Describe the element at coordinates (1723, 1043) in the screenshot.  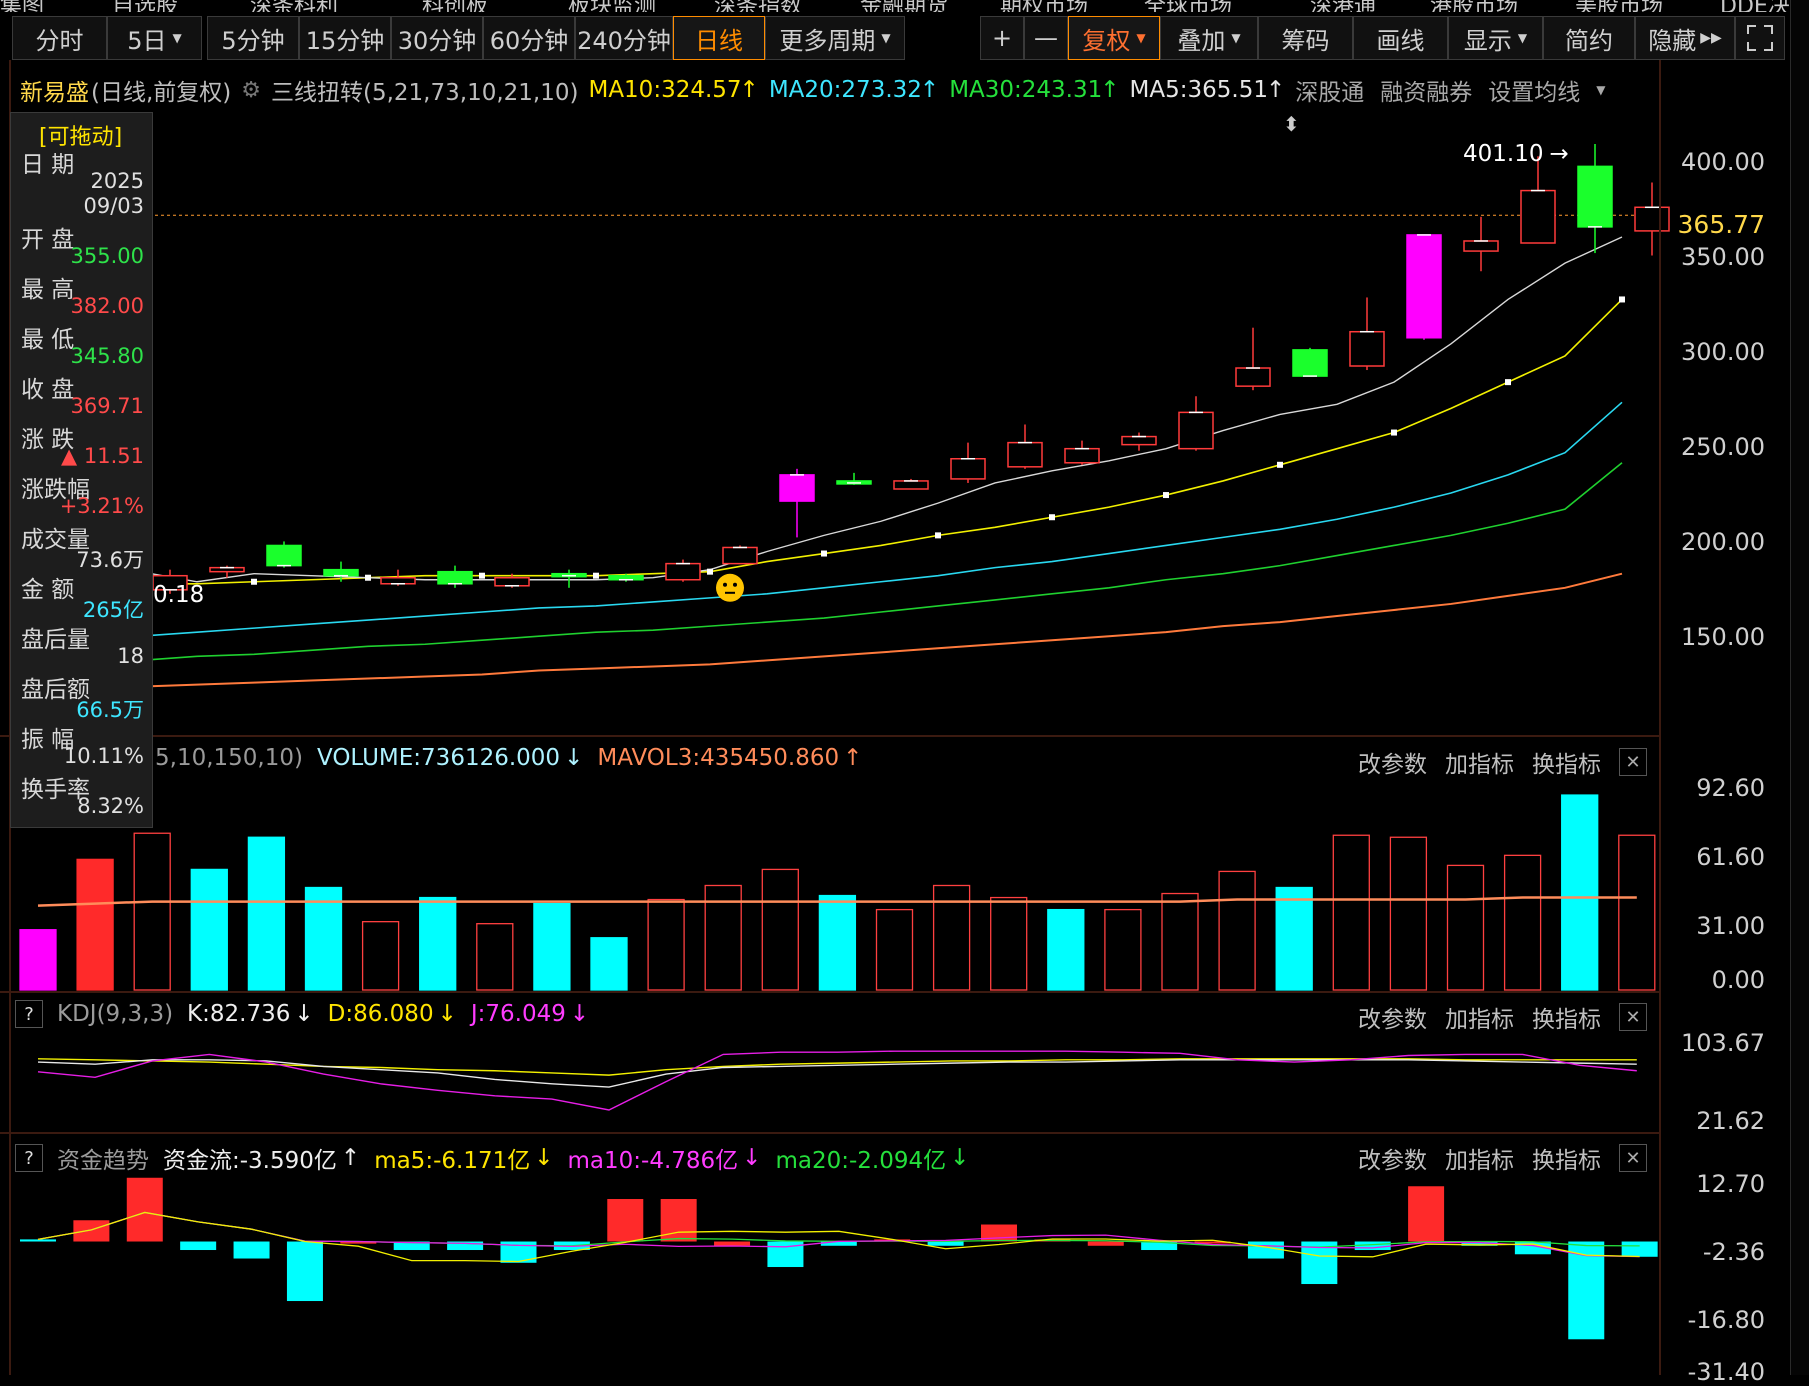
I see `kdj-axis-label: 103.67` at that location.